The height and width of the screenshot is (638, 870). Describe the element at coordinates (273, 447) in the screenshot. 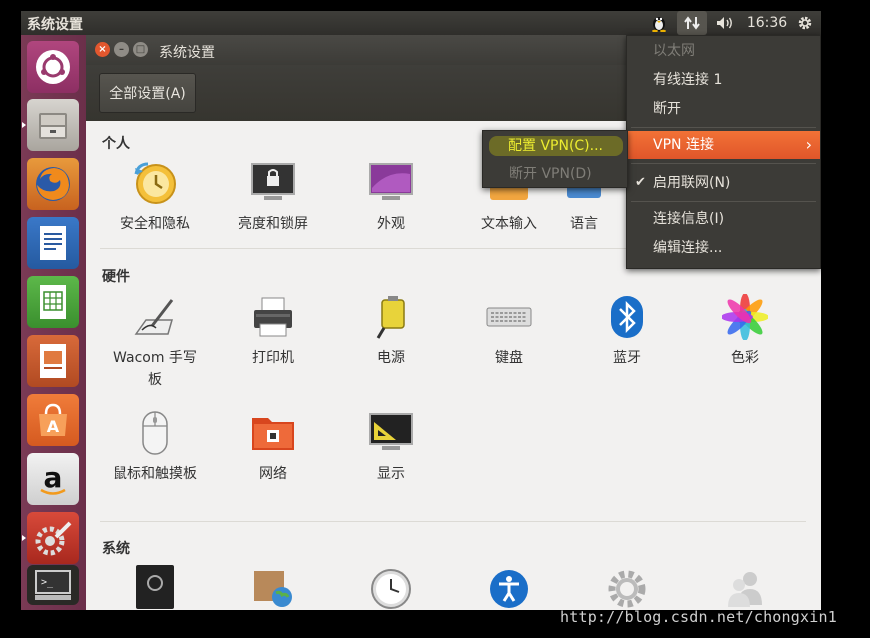

I see `item-network: 网络` at that location.